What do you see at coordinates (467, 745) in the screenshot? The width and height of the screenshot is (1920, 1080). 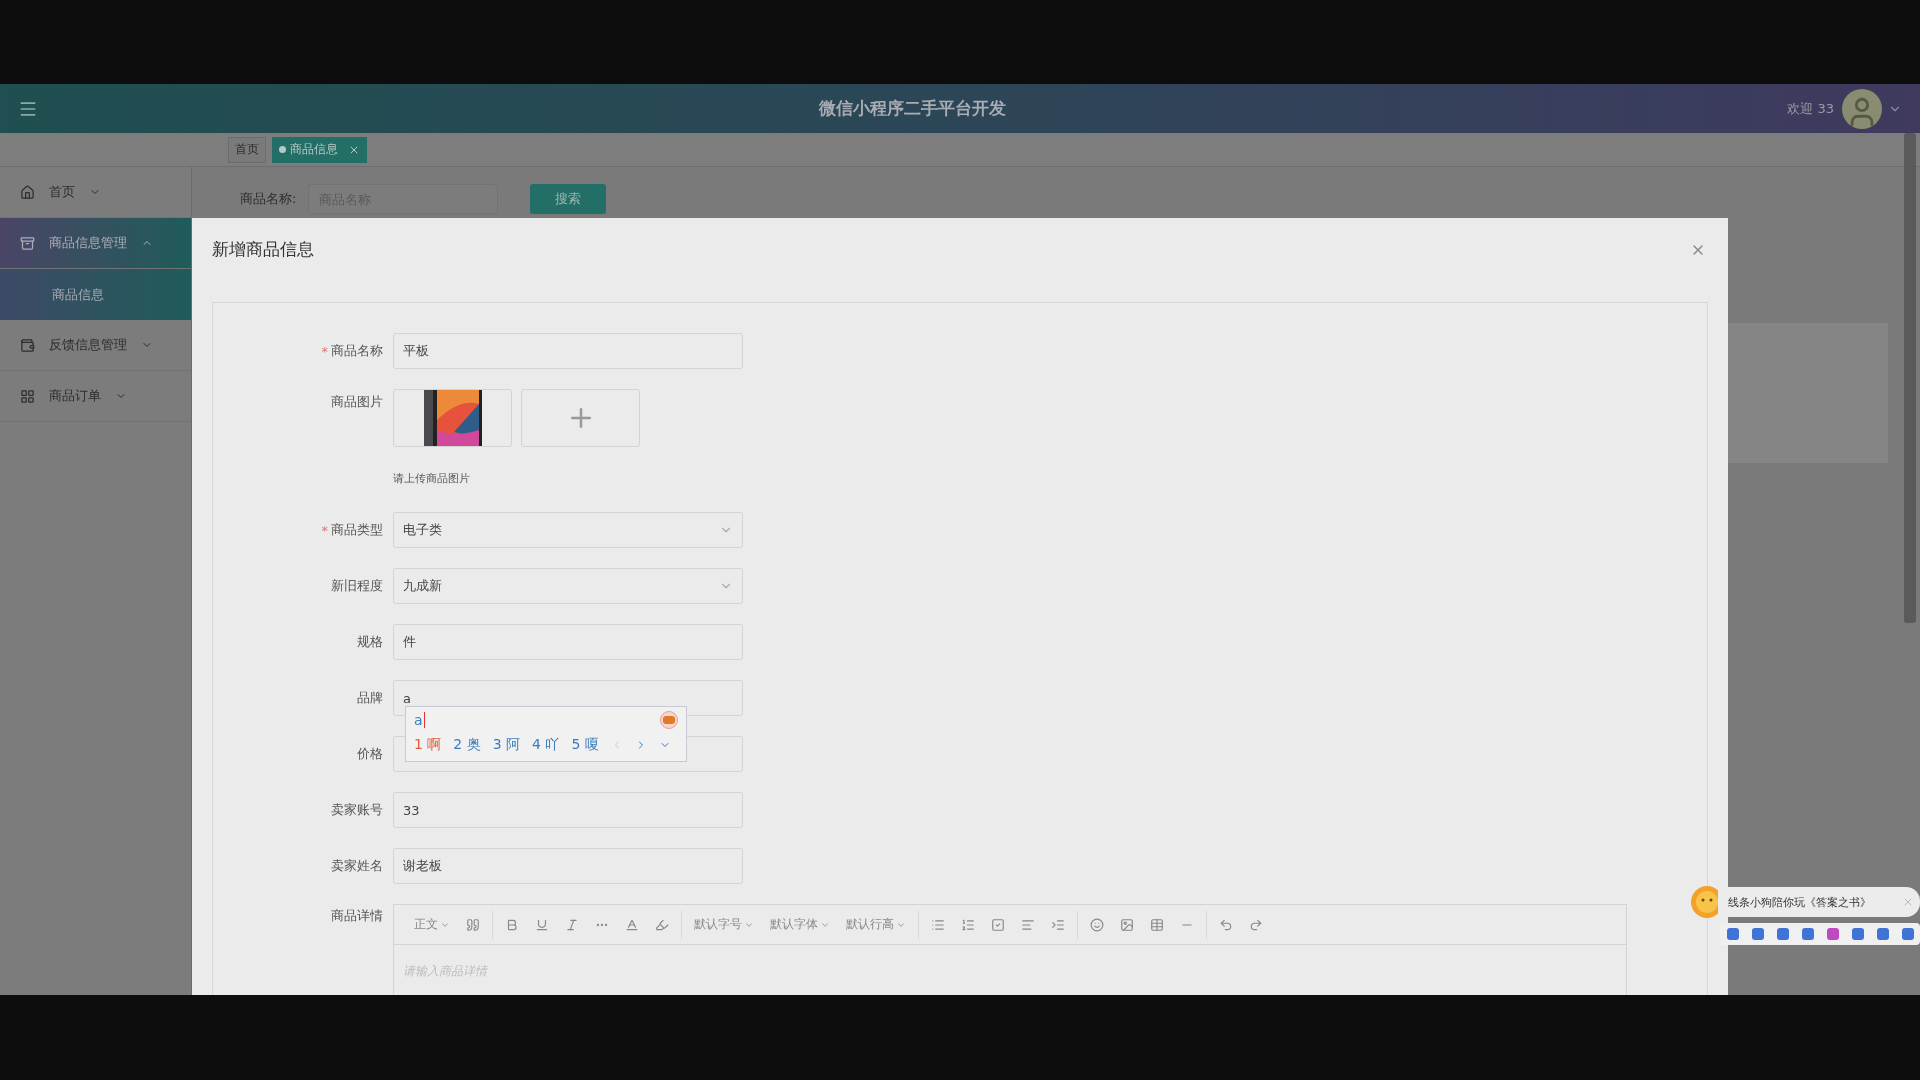 I see `ime-candidate: 2 奥` at bounding box center [467, 745].